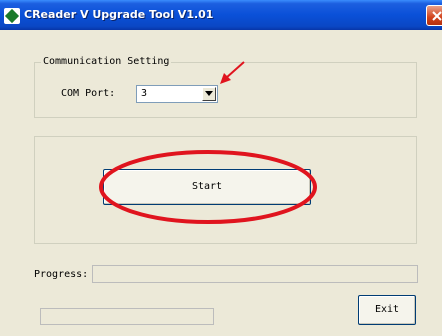 The image size is (442, 336). What do you see at coordinates (106, 61) in the screenshot?
I see `communication-setting-title: Communication Setting` at bounding box center [106, 61].